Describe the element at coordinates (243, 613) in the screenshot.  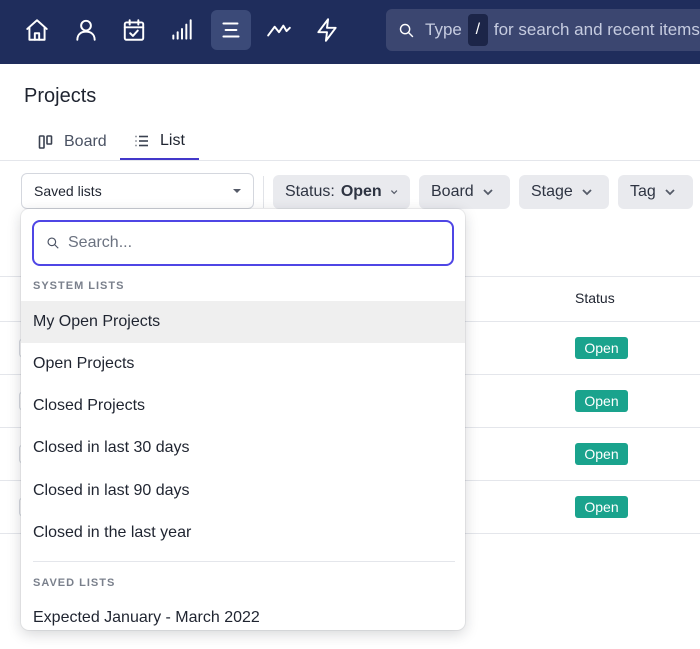
I see `list-item-expected-jan-mar-2022: Expected January - March 2022` at that location.